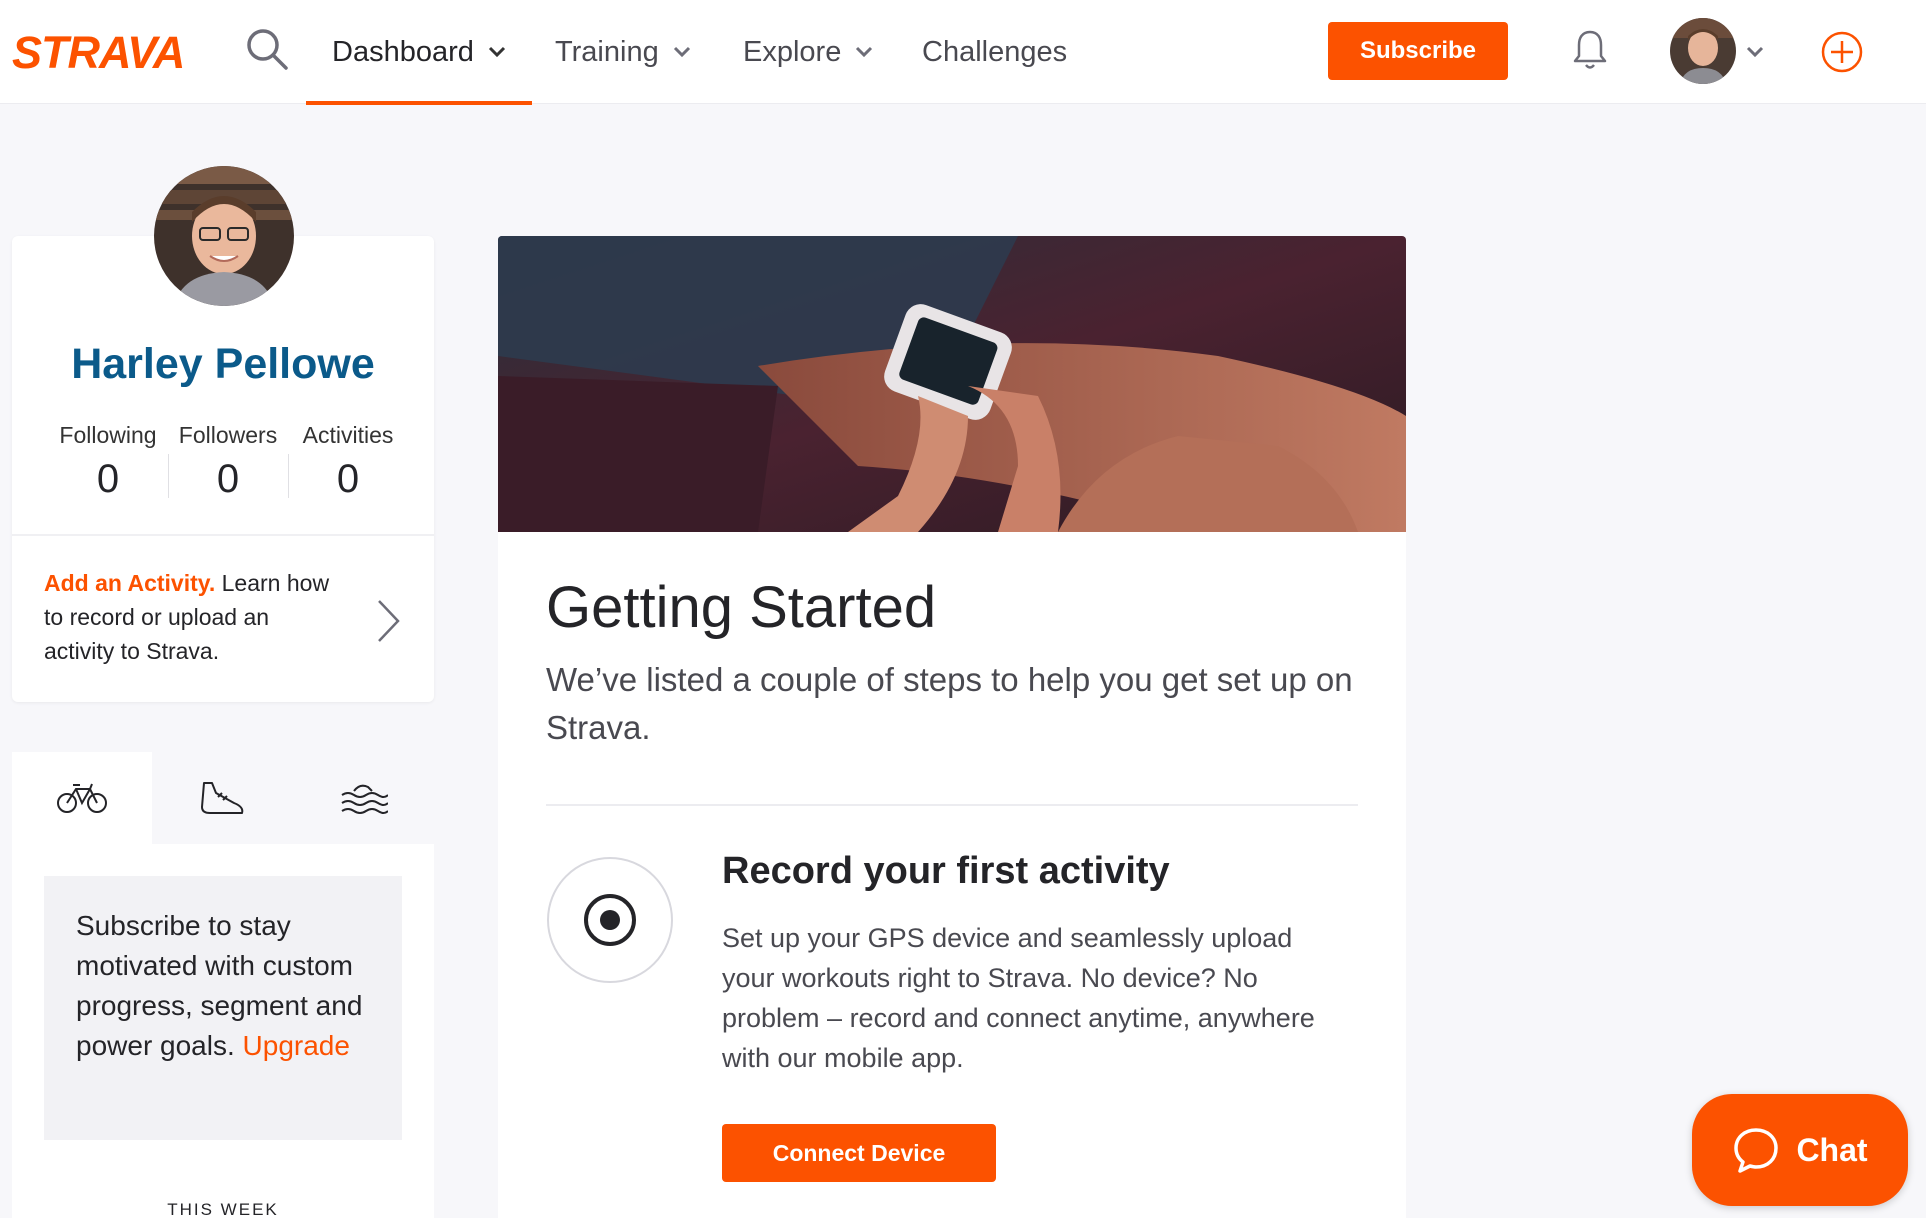  I want to click on plus-circle-icon, so click(1842, 52).